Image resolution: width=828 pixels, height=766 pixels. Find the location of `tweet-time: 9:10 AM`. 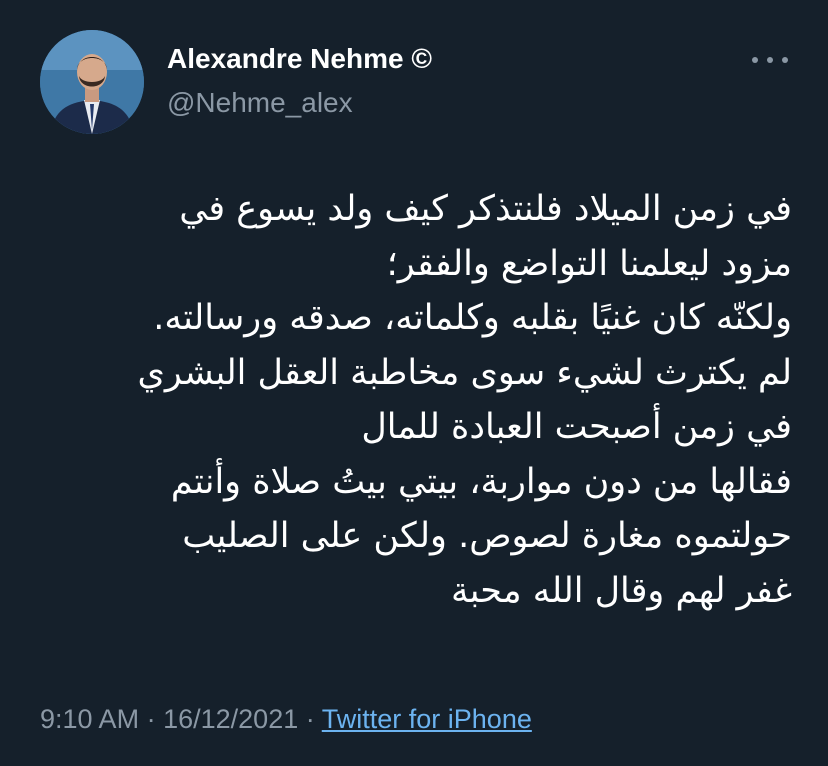

tweet-time: 9:10 AM is located at coordinates (89, 719).